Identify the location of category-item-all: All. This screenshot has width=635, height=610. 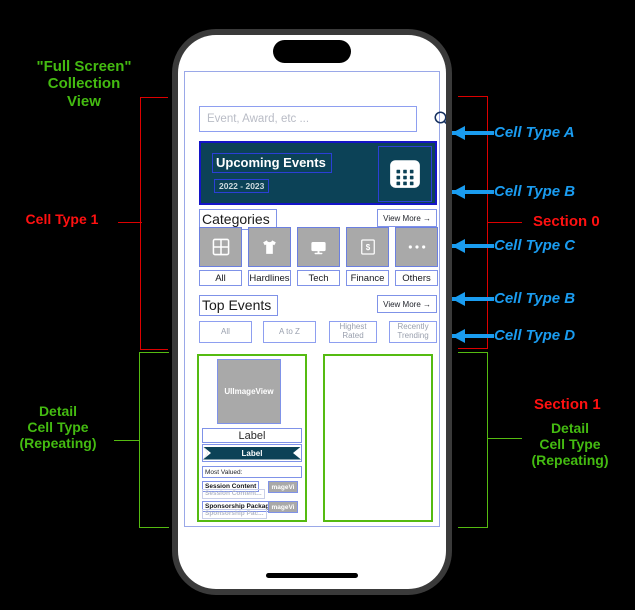
(220, 256).